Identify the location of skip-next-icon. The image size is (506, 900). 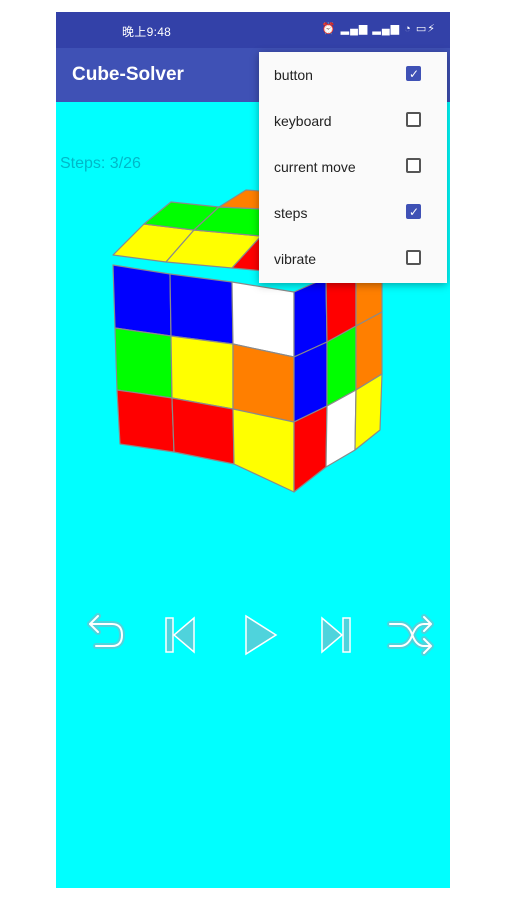
(336, 635).